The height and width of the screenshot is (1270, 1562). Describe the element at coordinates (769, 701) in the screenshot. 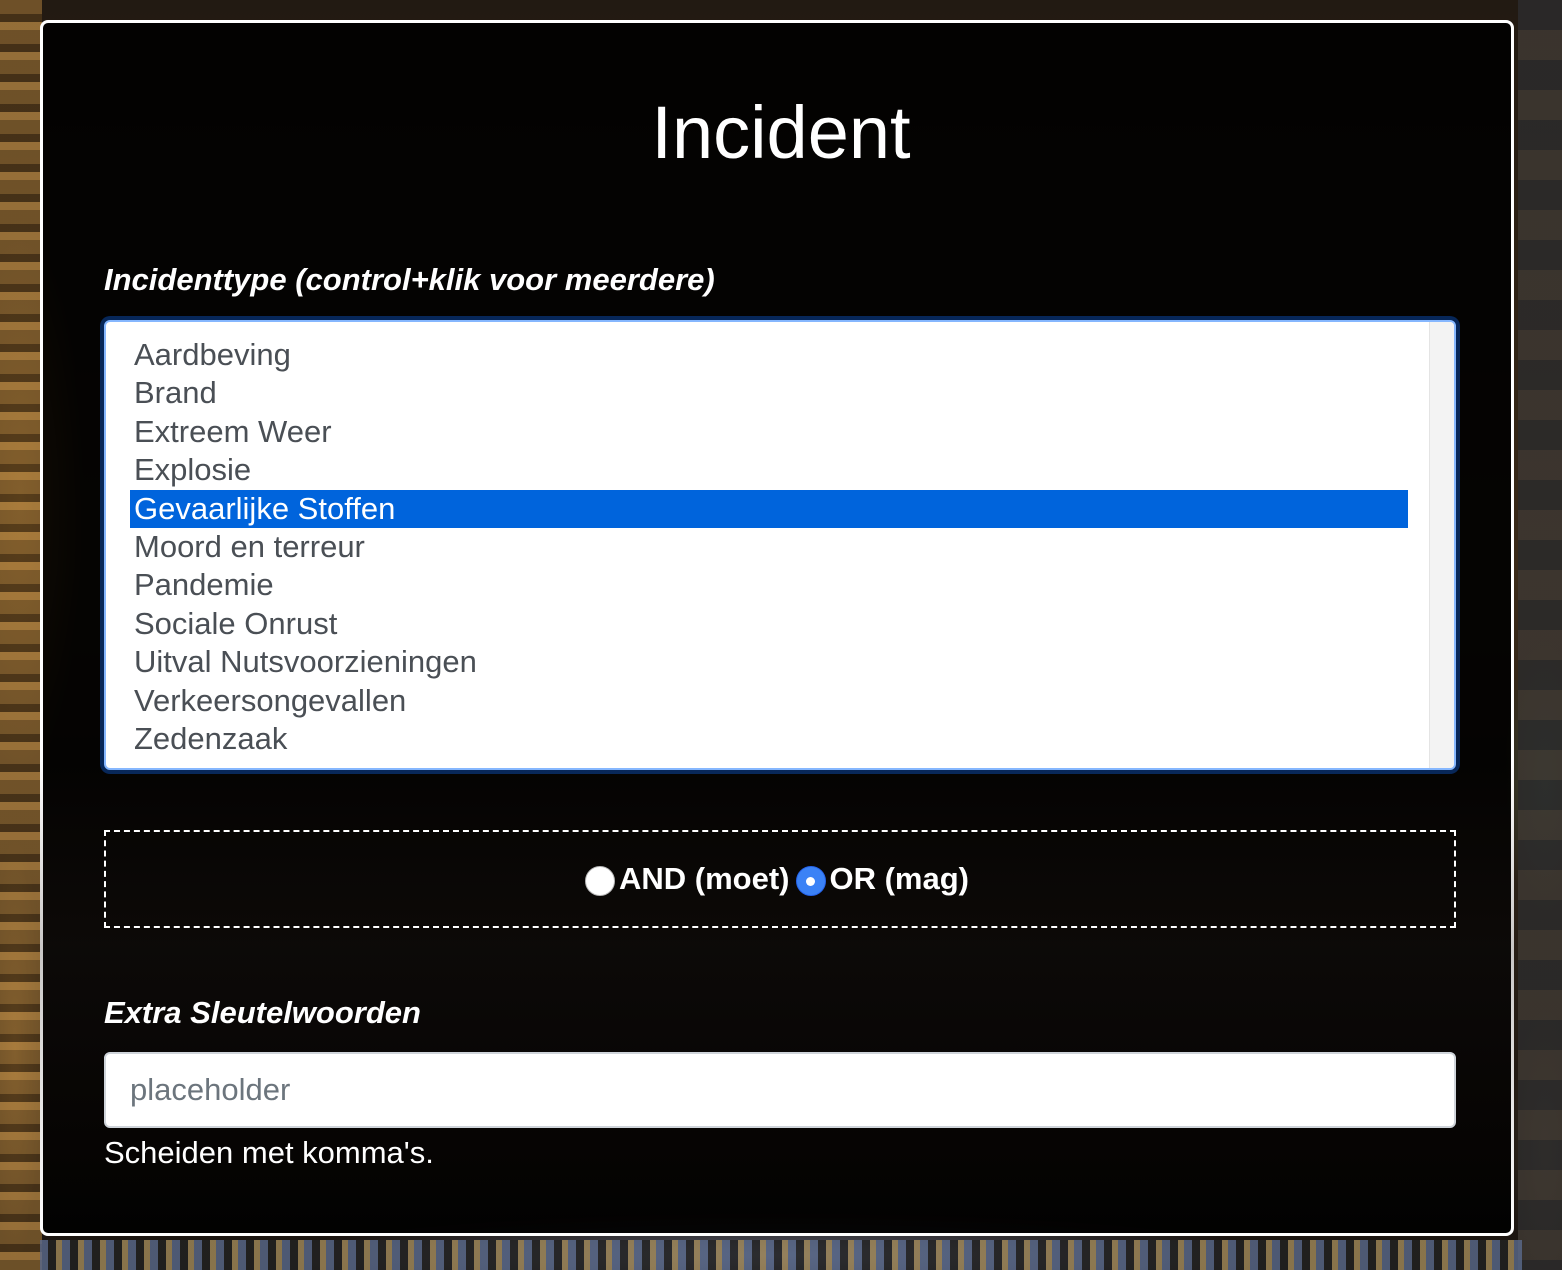

I see `incident-option-verkeersongevallen: Verkeersongevallen` at that location.